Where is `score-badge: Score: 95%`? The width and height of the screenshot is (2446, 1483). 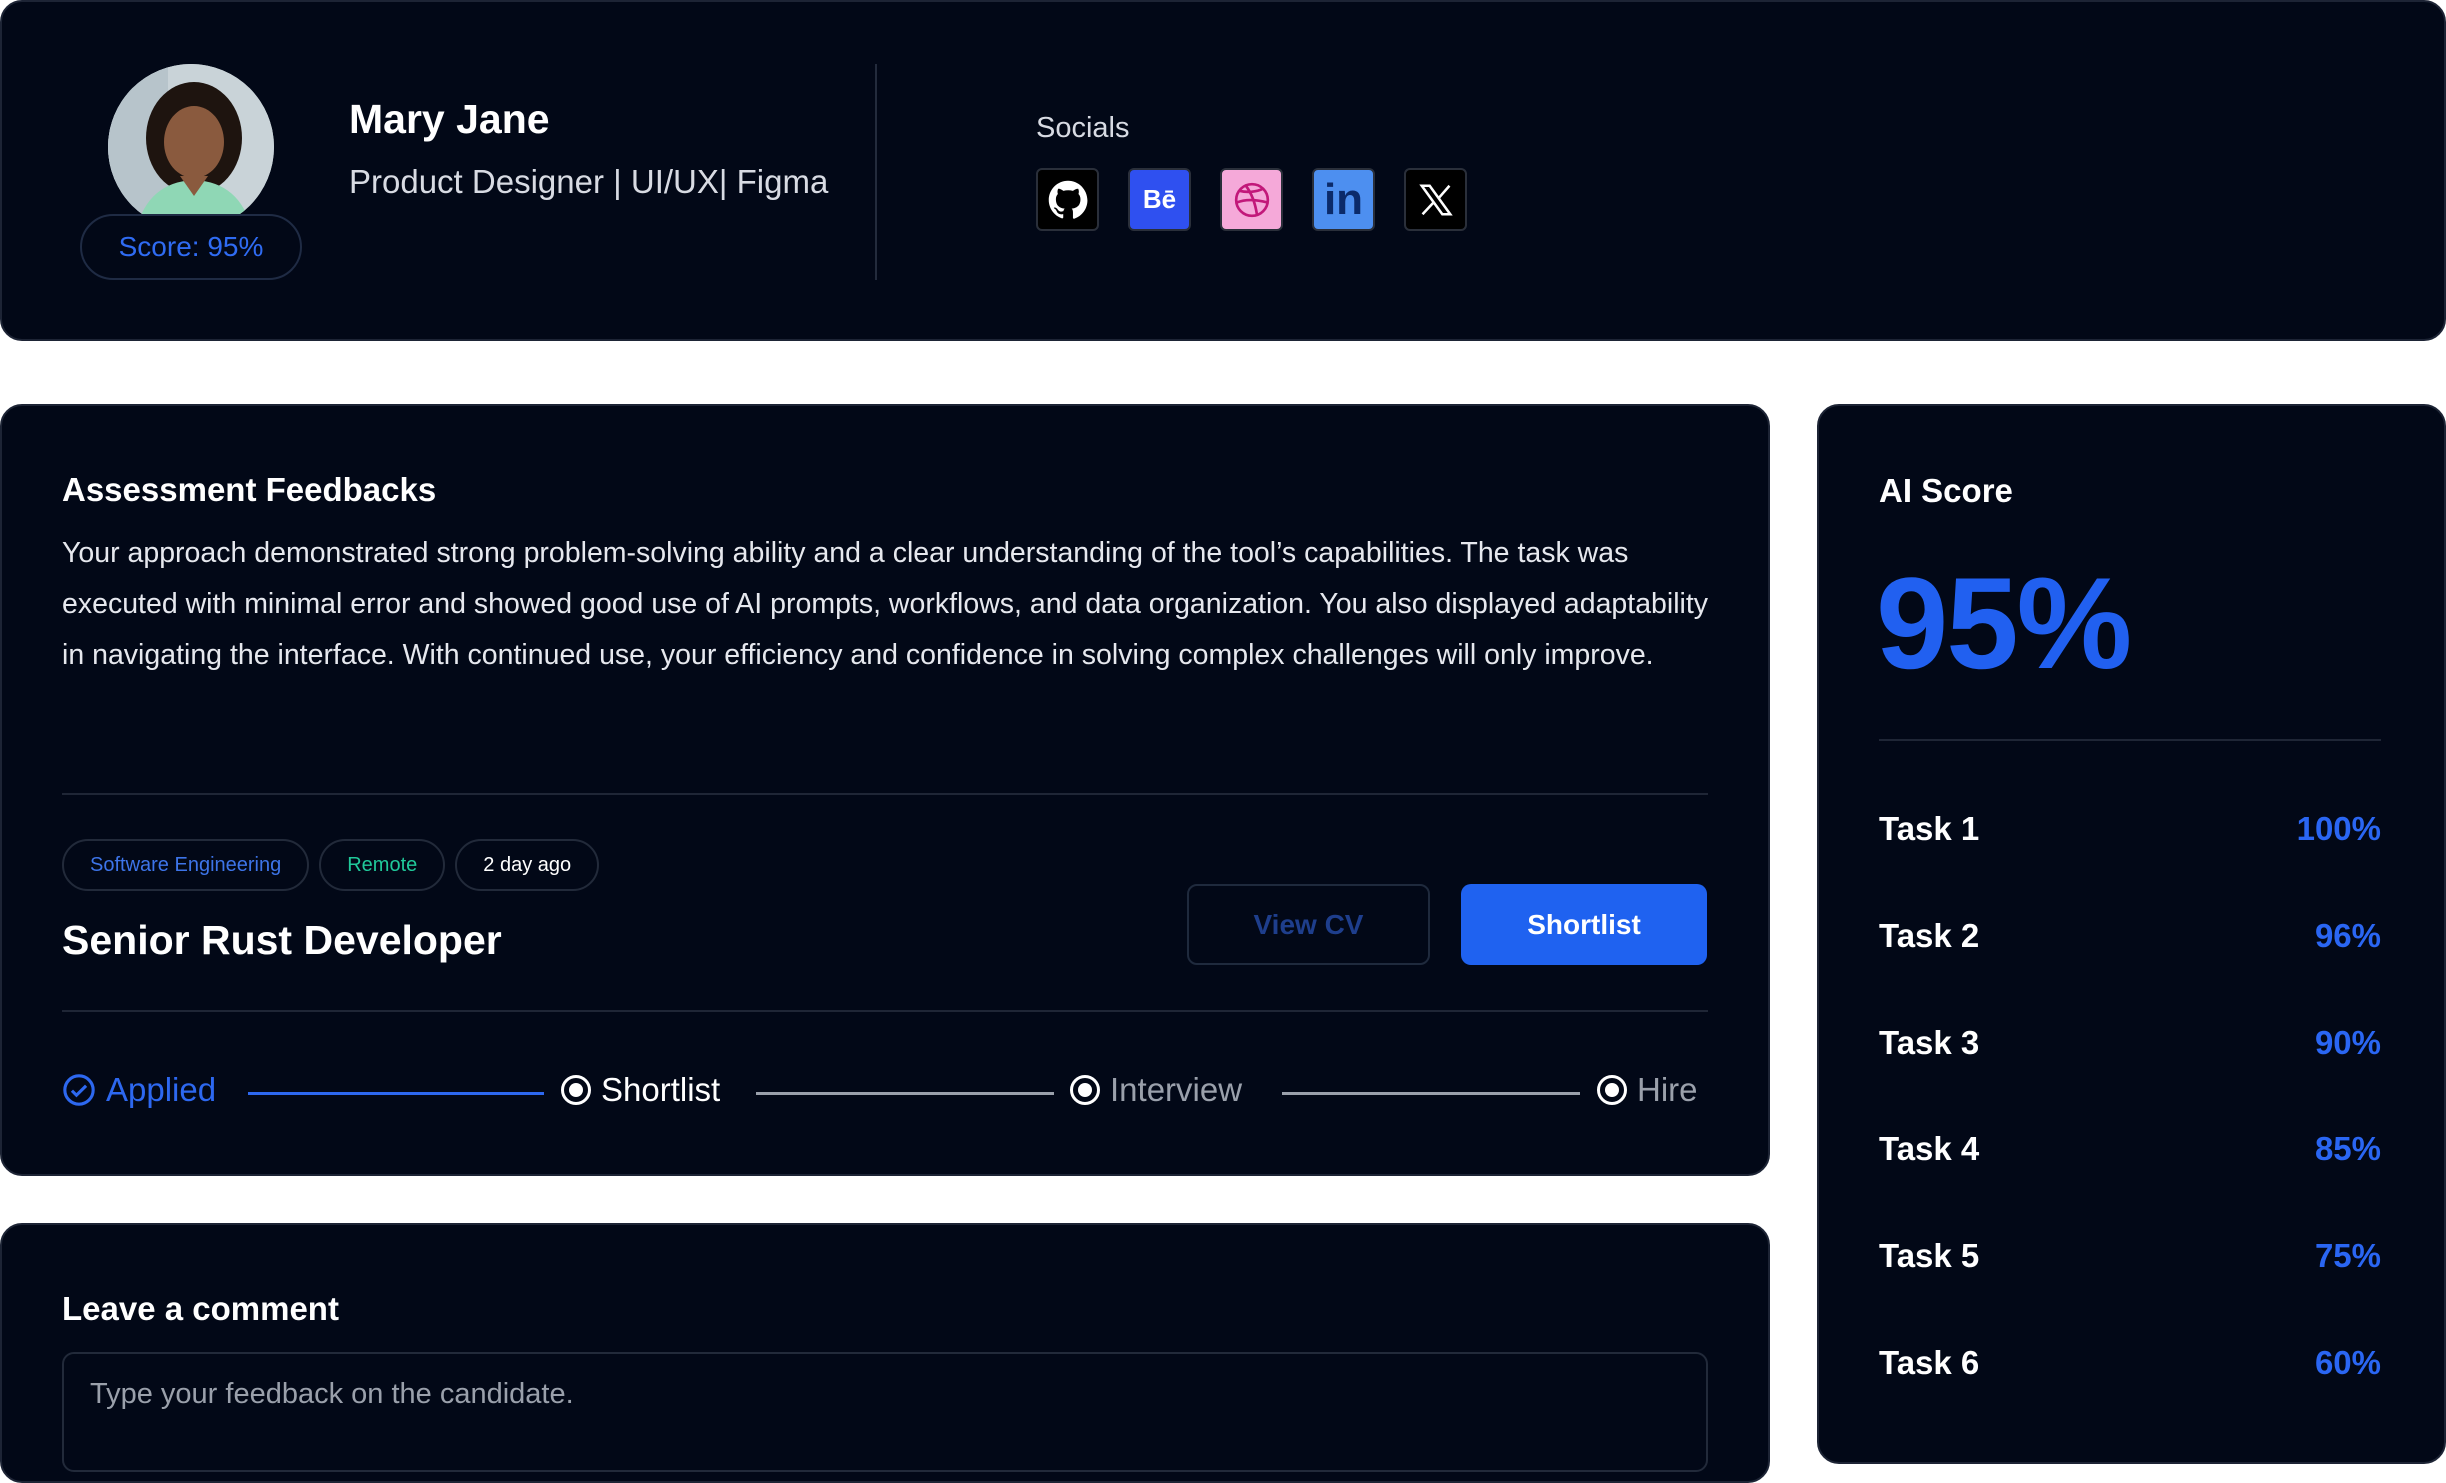
score-badge: Score: 95% is located at coordinates (191, 247).